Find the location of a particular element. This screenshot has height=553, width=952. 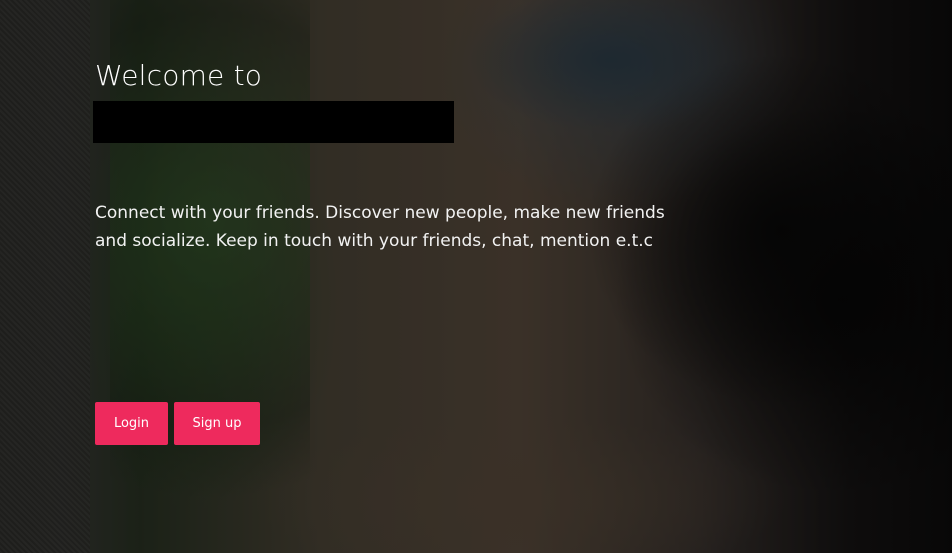

login-button: Login is located at coordinates (131, 423).